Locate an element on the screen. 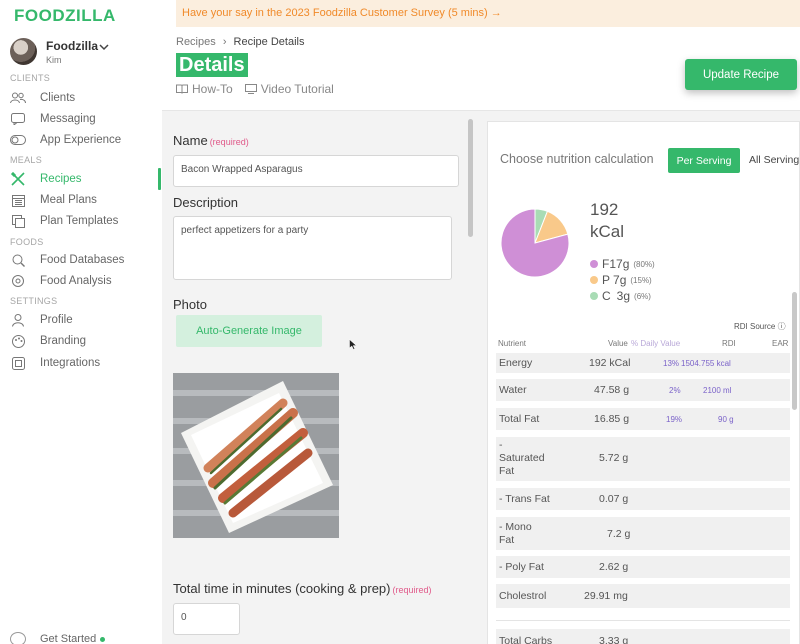 The width and height of the screenshot is (800, 644). table-row: Total Carbs 3.33 g is located at coordinates (643, 636).